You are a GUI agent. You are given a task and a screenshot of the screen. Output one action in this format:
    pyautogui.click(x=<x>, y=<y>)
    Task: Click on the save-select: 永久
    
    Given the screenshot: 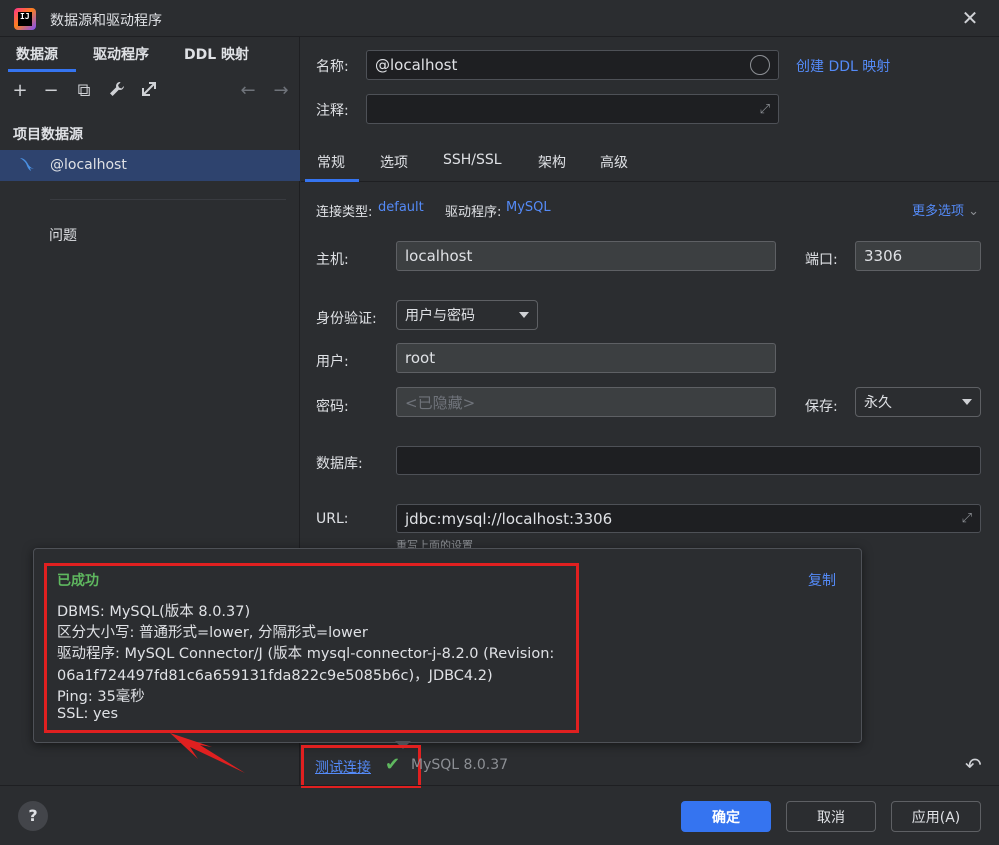 What is the action you would take?
    pyautogui.click(x=918, y=402)
    